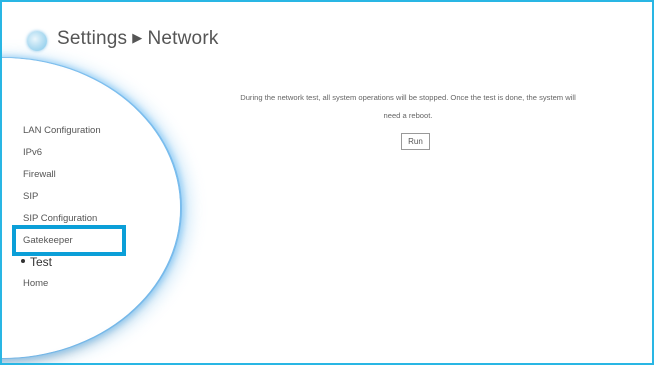 The image size is (654, 365). I want to click on sidebar-item-label: Test, so click(41, 262).